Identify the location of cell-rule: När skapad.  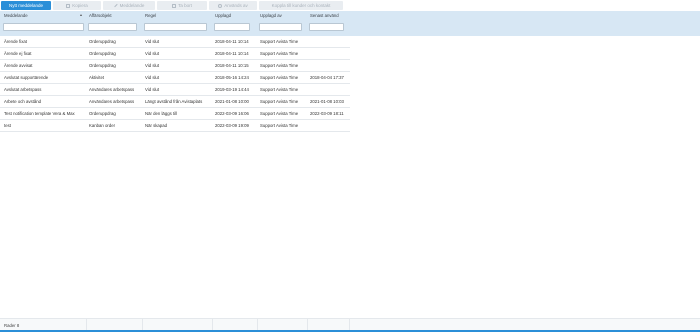
(156, 126).